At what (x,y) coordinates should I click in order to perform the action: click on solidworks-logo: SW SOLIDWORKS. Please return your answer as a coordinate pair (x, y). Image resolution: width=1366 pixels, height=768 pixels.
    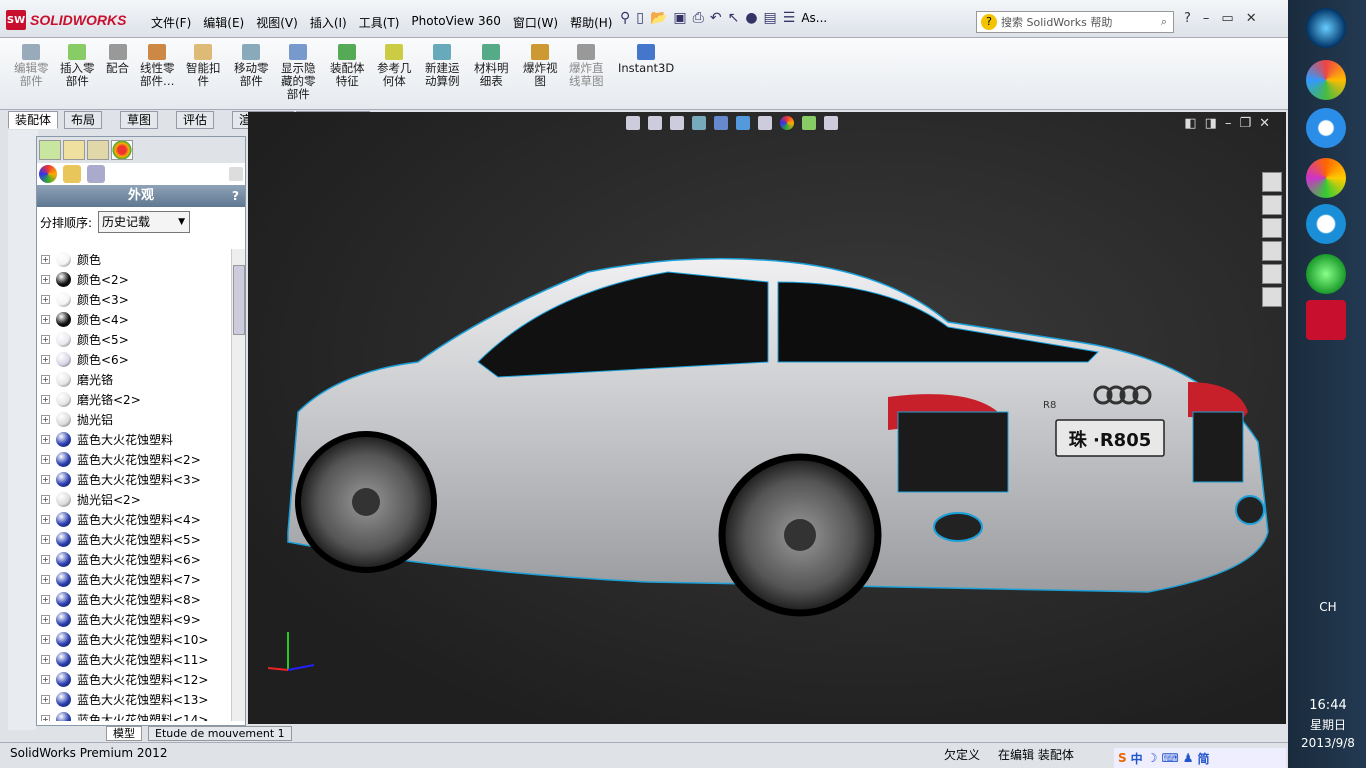
    Looking at the image, I should click on (66, 20).